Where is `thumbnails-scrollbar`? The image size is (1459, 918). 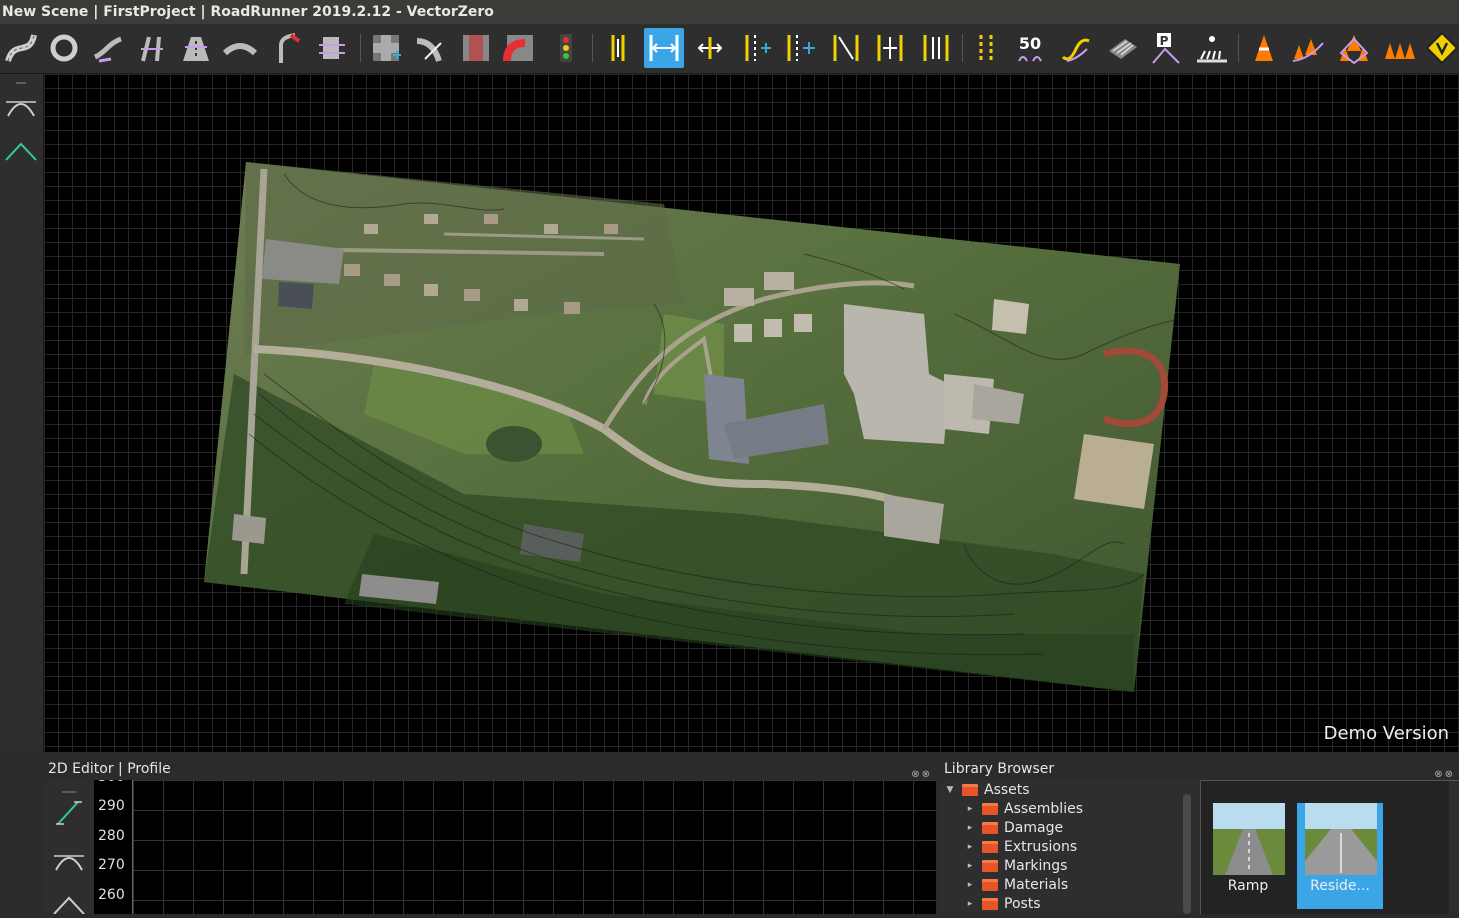 thumbnails-scrollbar is located at coordinates (1454, 848).